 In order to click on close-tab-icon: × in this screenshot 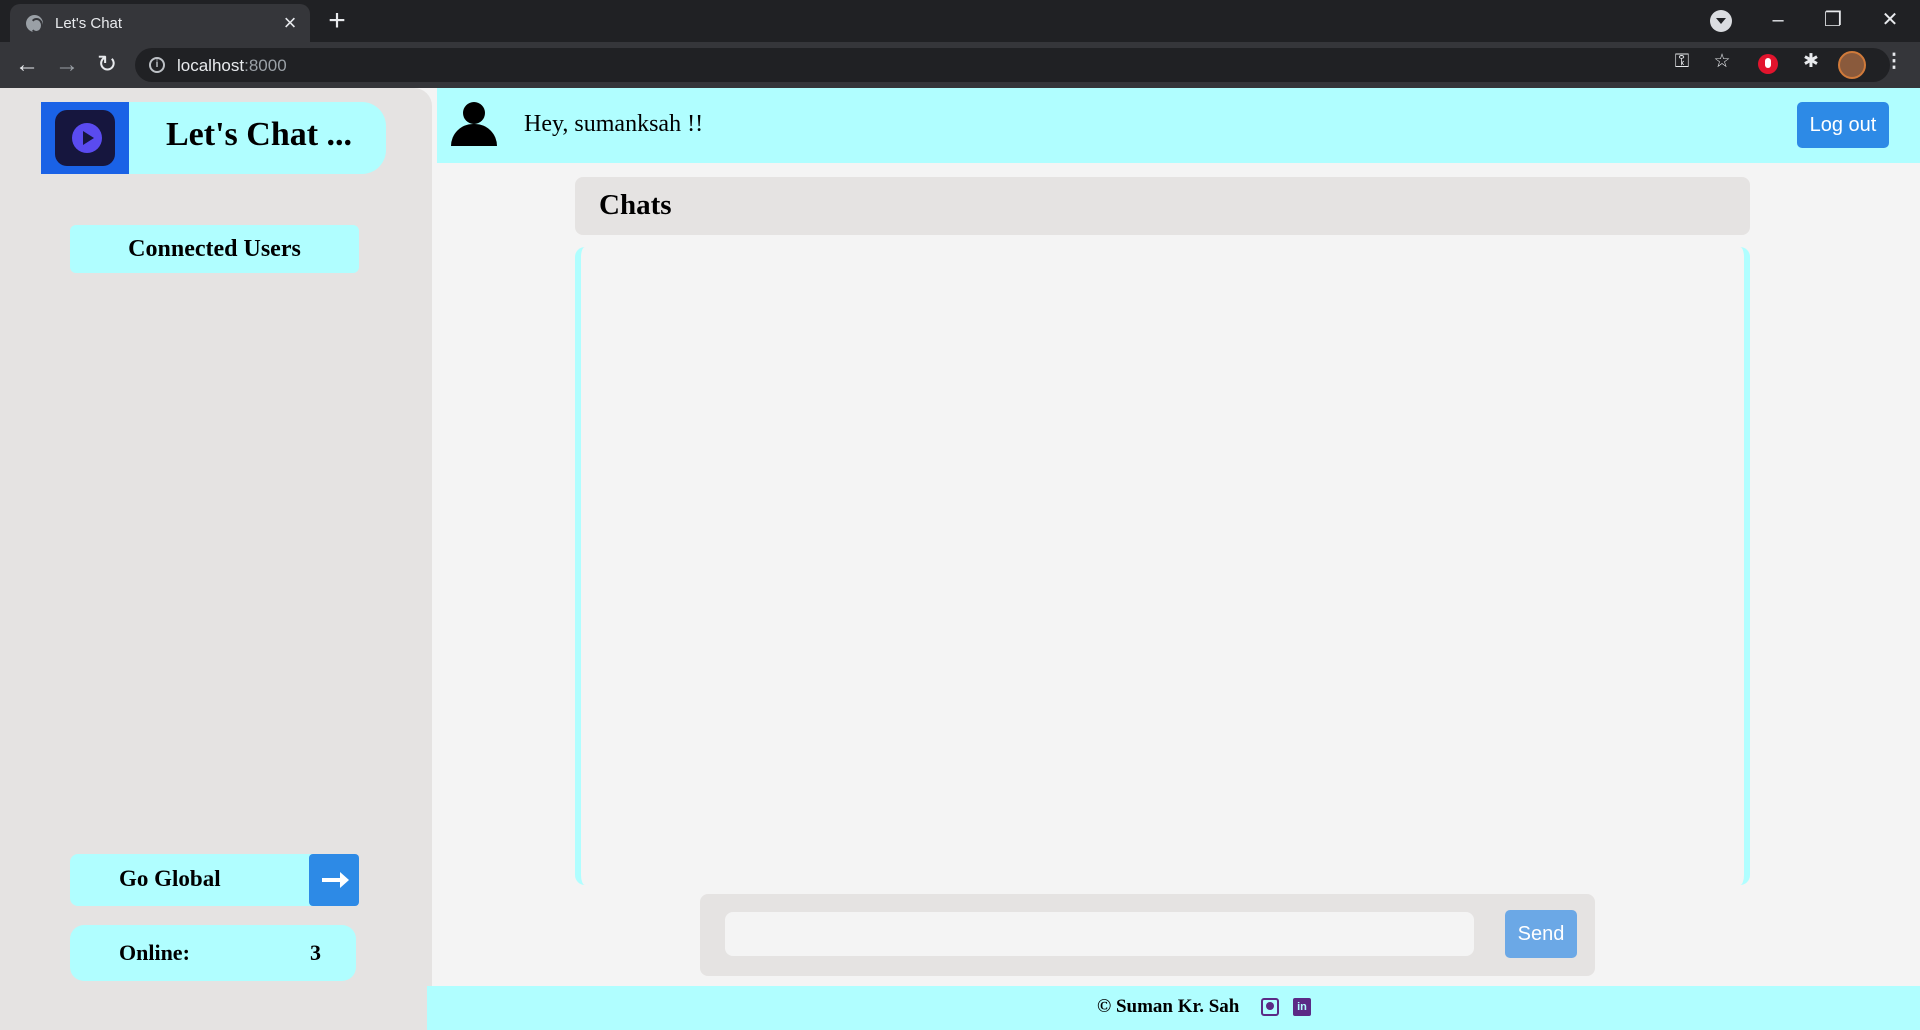, I will do `click(290, 23)`.